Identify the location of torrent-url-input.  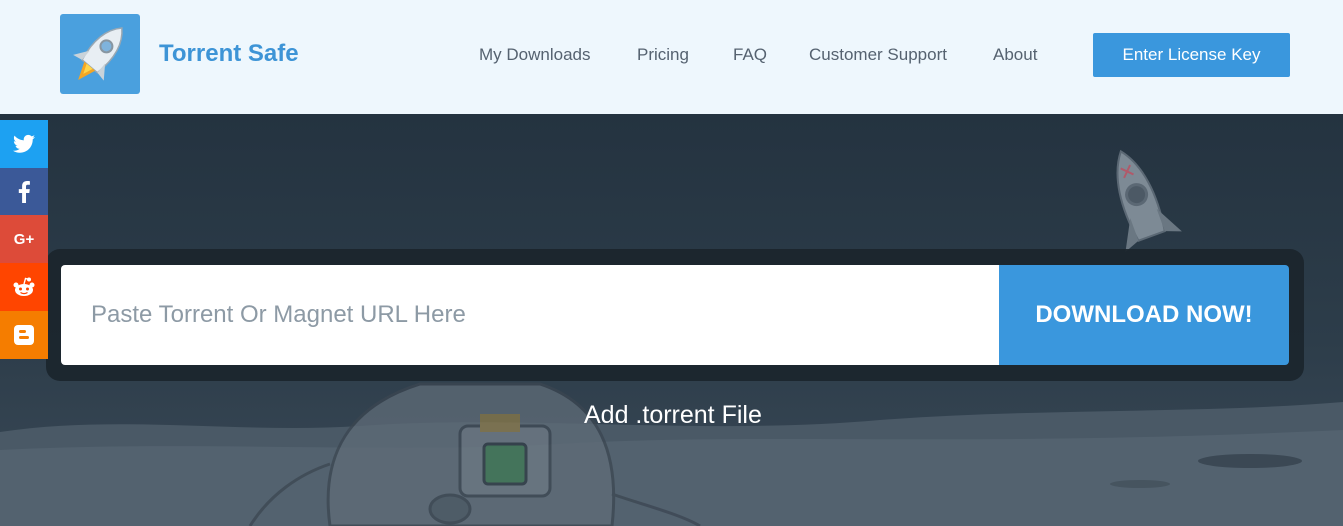
(530, 315).